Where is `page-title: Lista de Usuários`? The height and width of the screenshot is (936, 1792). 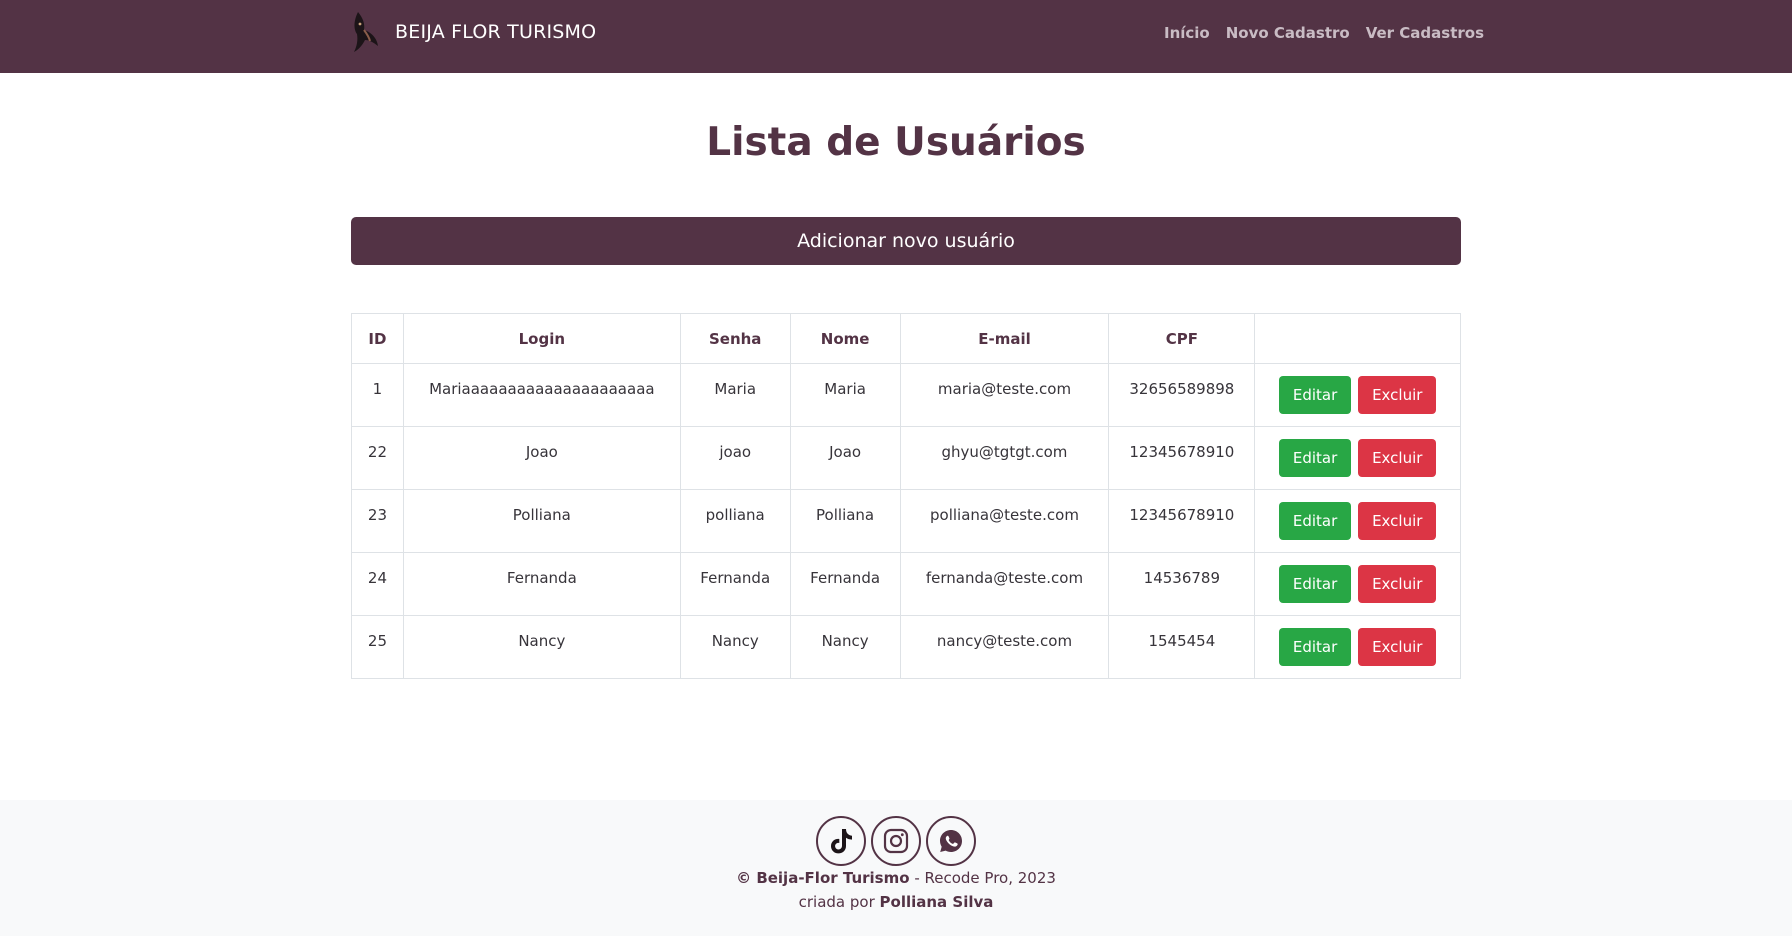 page-title: Lista de Usuários is located at coordinates (896, 142).